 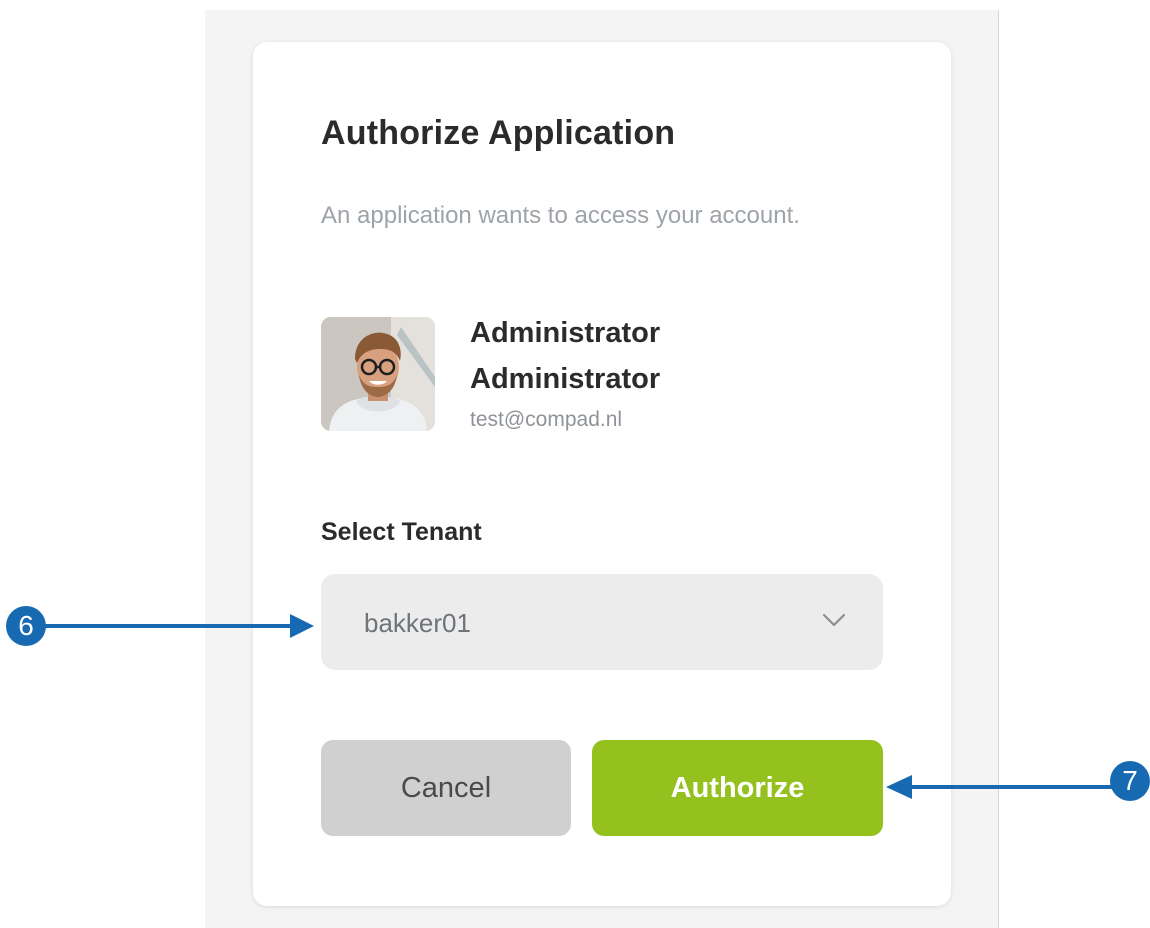 I want to click on dialog-title: Authorize Application, so click(x=498, y=133).